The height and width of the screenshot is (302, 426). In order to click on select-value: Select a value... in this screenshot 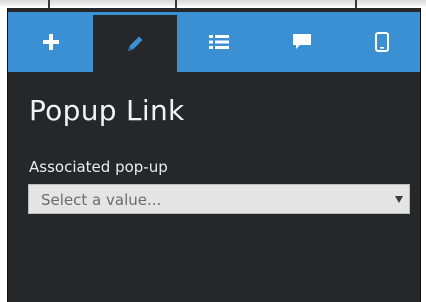, I will do `click(101, 200)`.